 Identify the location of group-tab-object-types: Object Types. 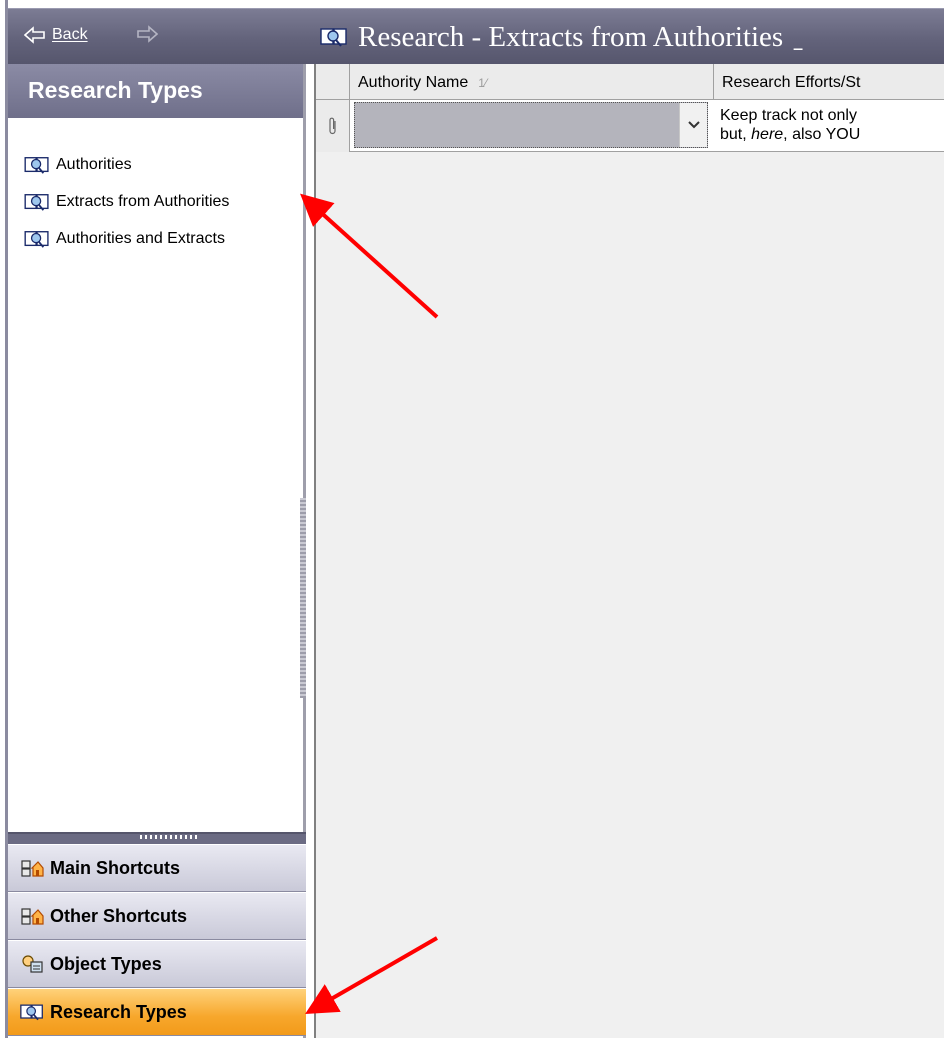
(157, 964).